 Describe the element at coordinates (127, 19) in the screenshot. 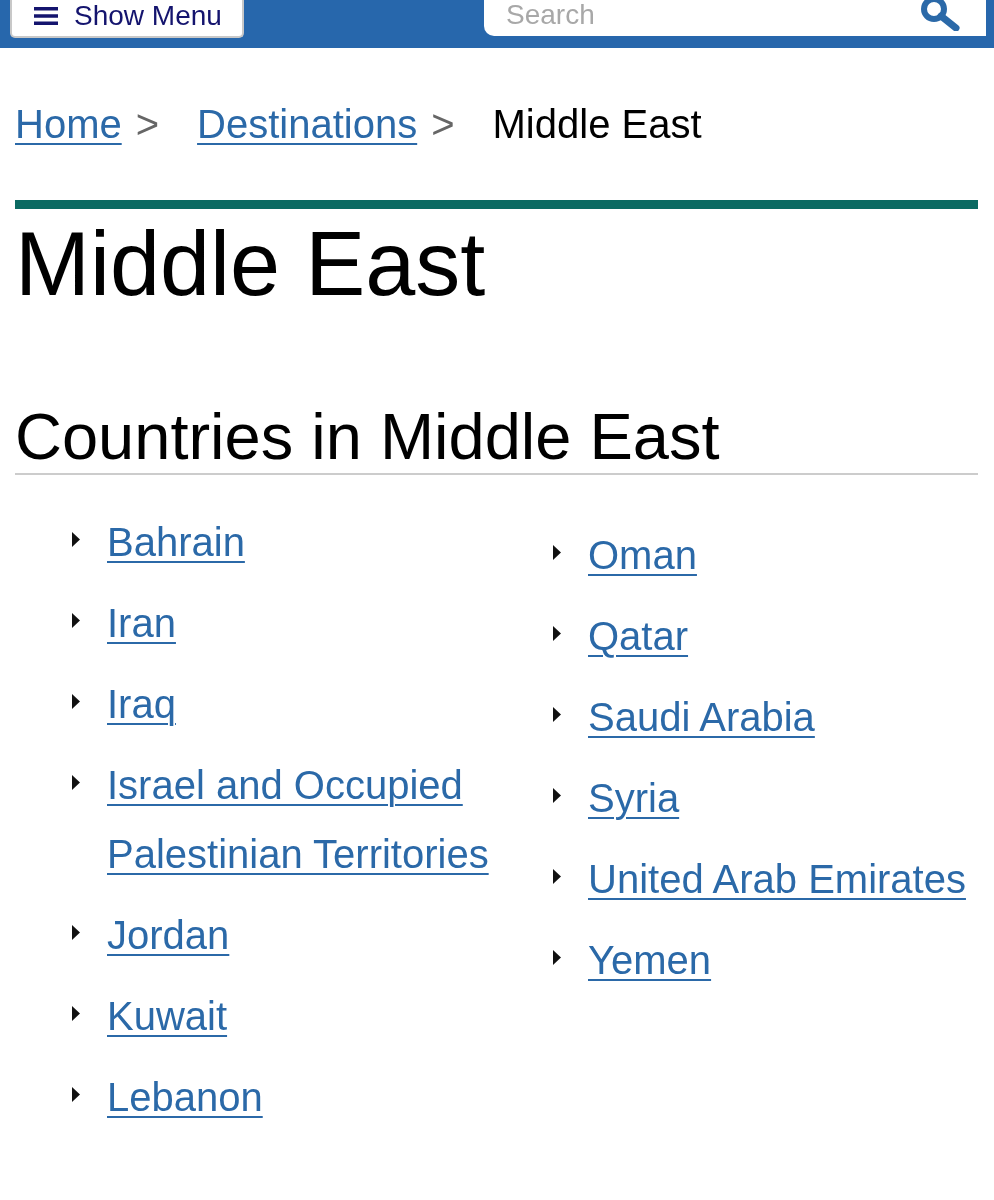

I see `show-menu-button: Show Menu` at that location.